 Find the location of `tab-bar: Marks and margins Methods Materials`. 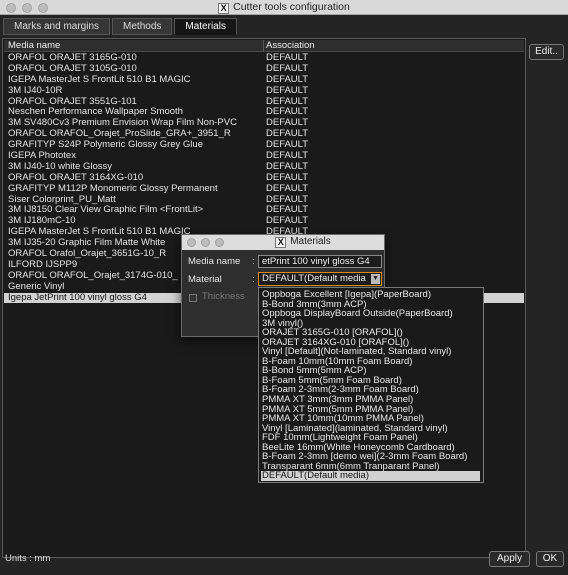

tab-bar: Marks and margins Methods Materials is located at coordinates (121, 26).